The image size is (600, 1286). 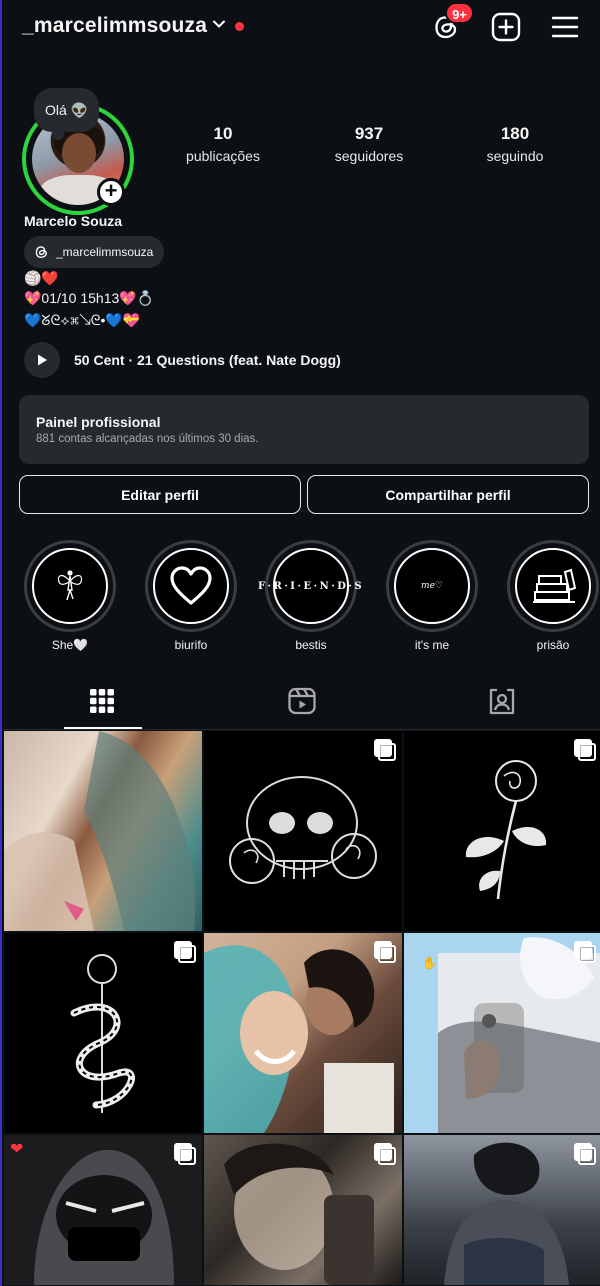 I want to click on tab-tagged, so click(x=502, y=701).